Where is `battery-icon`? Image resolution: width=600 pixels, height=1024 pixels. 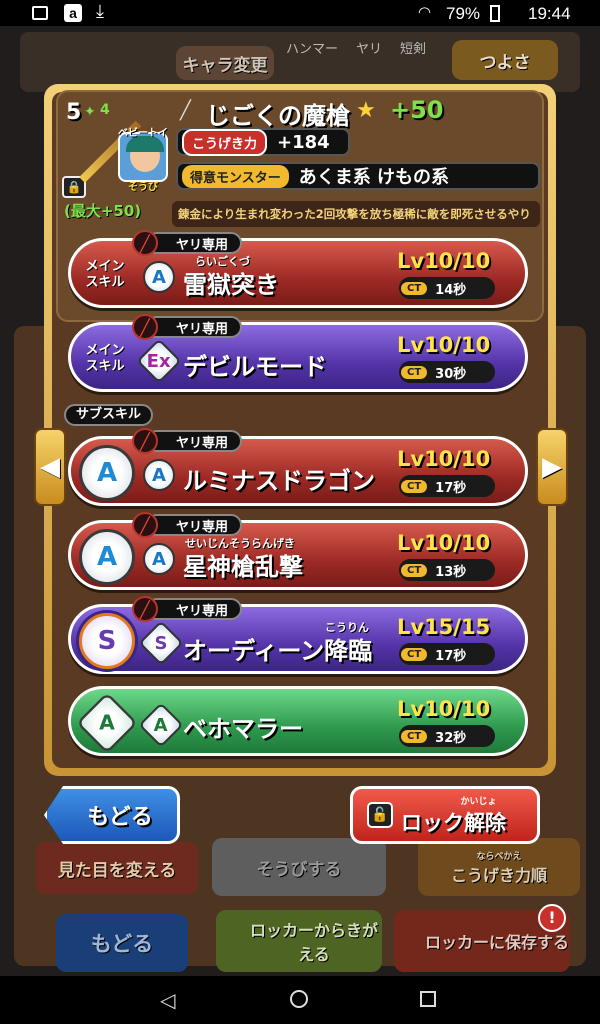 battery-icon is located at coordinates (495, 13).